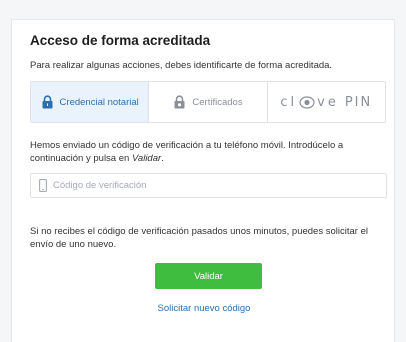 This screenshot has width=406, height=342. I want to click on tab-credencial-notarial: Credencial notarial, so click(90, 102).